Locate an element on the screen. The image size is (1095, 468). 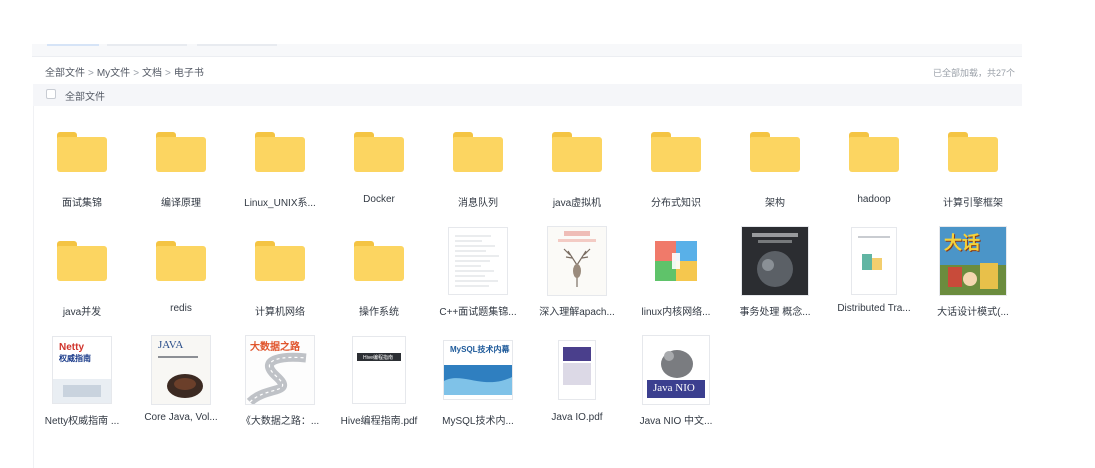
pdf-page-thumbnail is located at coordinates (478, 261).